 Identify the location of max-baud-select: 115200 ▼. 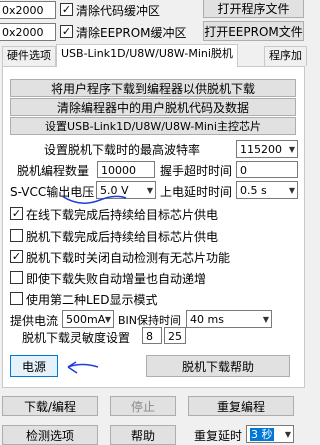
(267, 149).